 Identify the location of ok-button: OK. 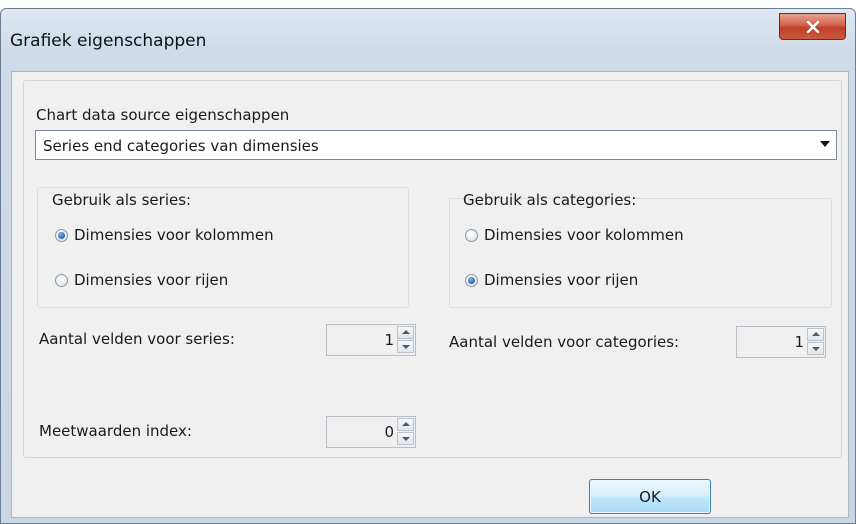
(650, 496).